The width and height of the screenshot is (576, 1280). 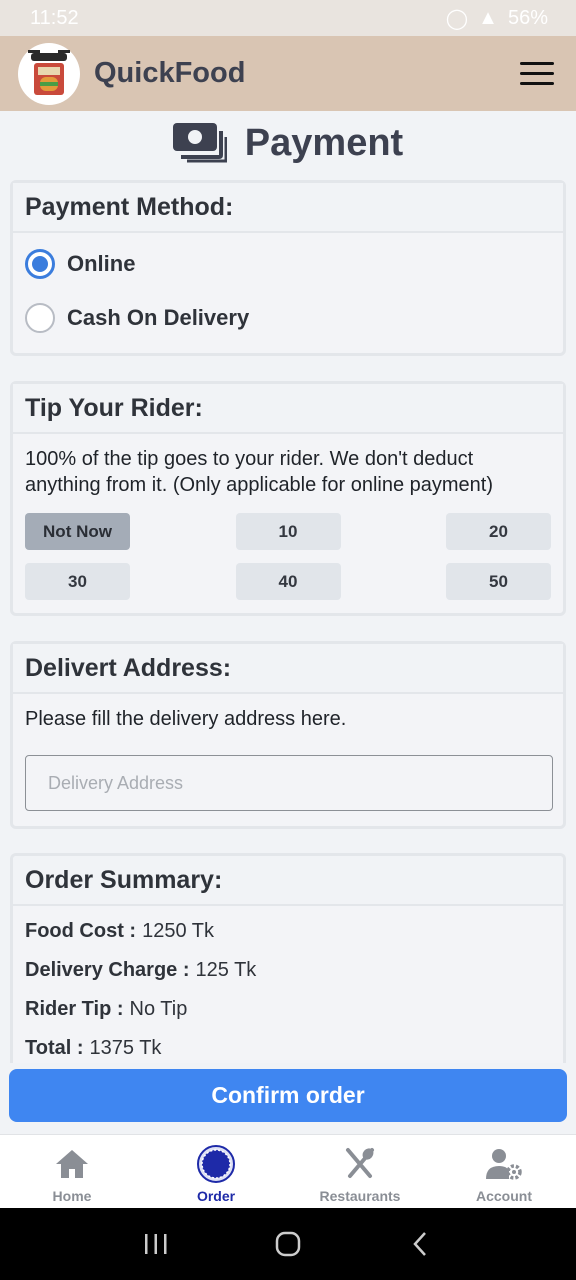 What do you see at coordinates (125, 1048) in the screenshot?
I see `summary-value: 1375 Tk` at bounding box center [125, 1048].